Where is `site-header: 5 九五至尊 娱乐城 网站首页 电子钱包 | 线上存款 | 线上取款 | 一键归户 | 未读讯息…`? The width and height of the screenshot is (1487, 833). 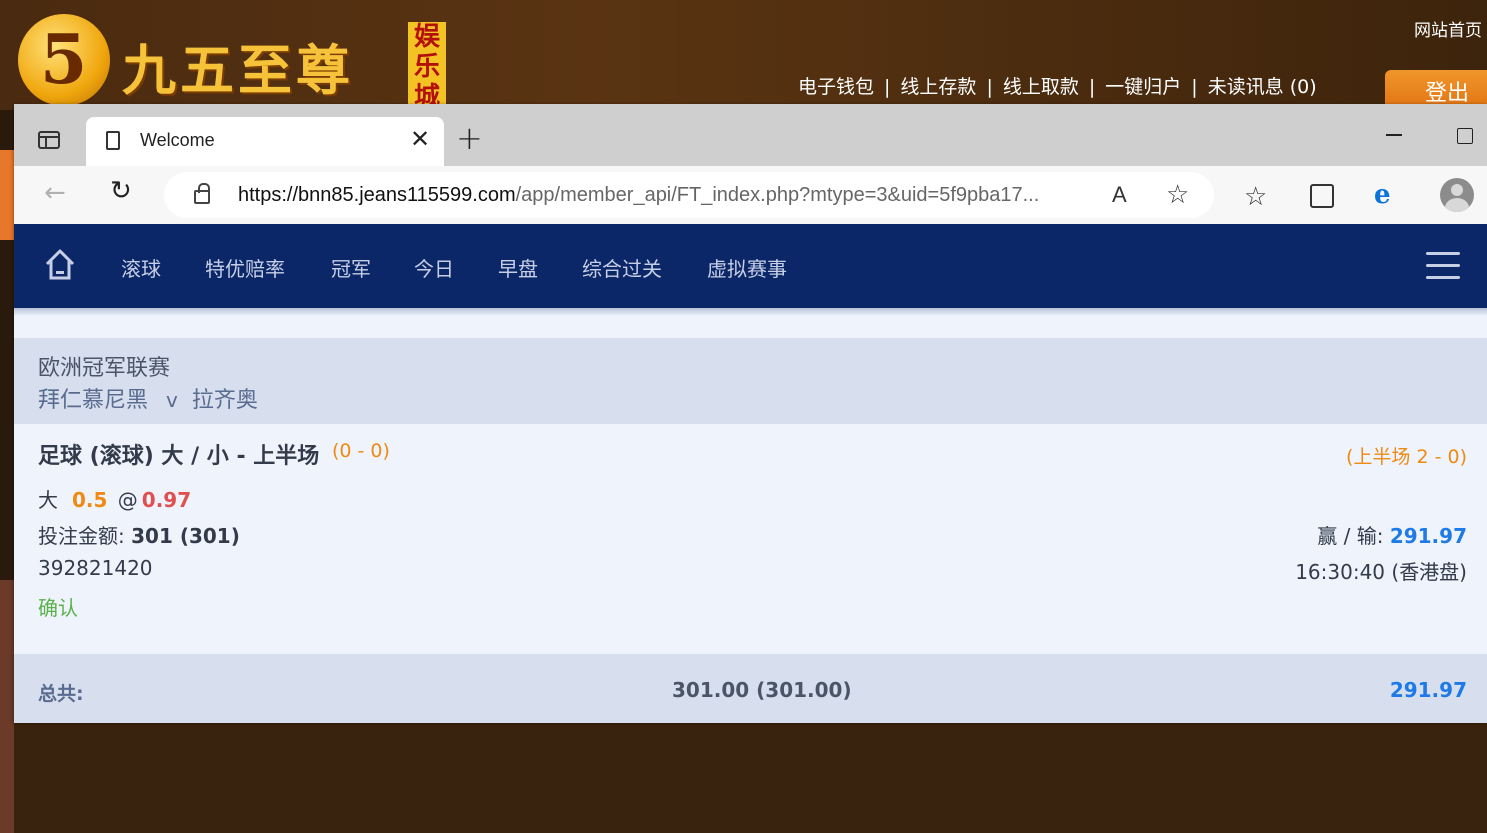 site-header: 5 九五至尊 娱乐城 网站首页 电子钱包 | 线上存款 | 线上取款 | 一键归户 | 未读讯息… is located at coordinates (743, 57).